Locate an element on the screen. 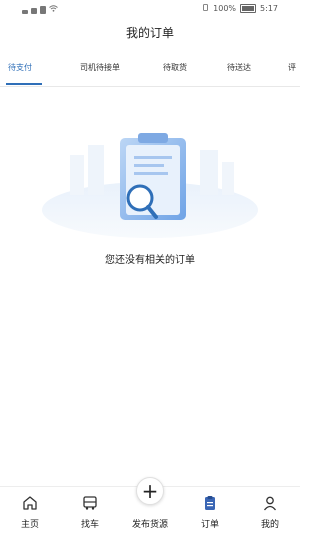 This screenshot has height=534, width=320. tab-pending-payment: 待支付 is located at coordinates (20, 67).